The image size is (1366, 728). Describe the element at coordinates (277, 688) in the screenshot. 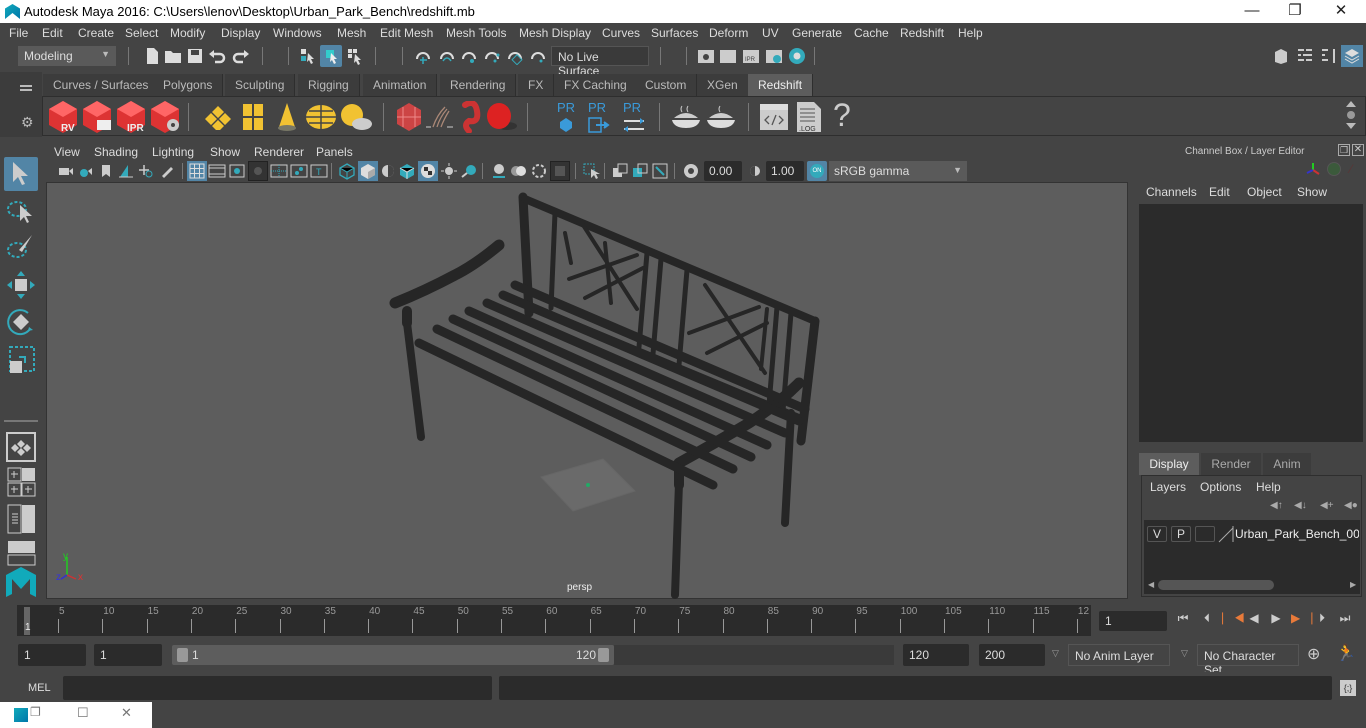

I see `command-input` at that location.